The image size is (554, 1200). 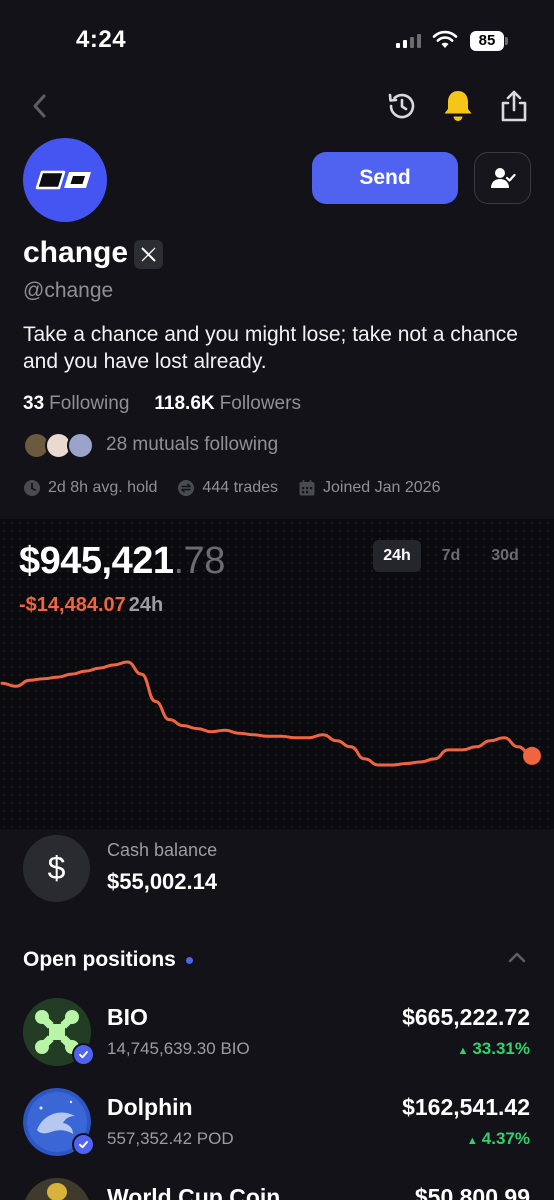 I want to click on chart-series-line, so click(x=267, y=713).